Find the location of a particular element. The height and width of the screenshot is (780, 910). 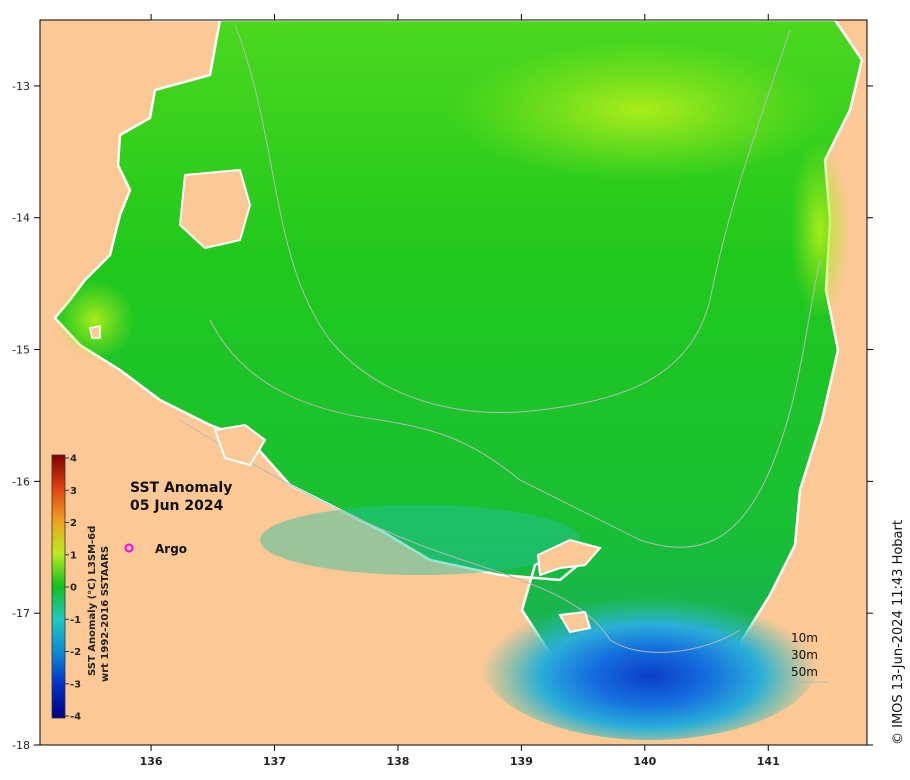

contour-label-50m: 50m is located at coordinates (804, 672).